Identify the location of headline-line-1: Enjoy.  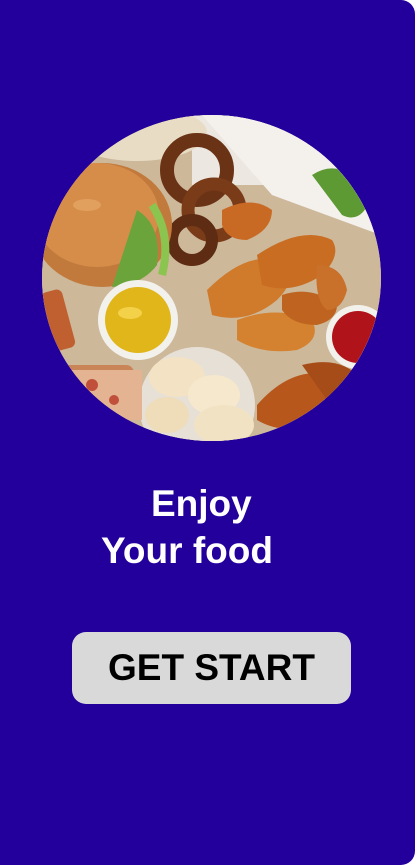
(201, 503).